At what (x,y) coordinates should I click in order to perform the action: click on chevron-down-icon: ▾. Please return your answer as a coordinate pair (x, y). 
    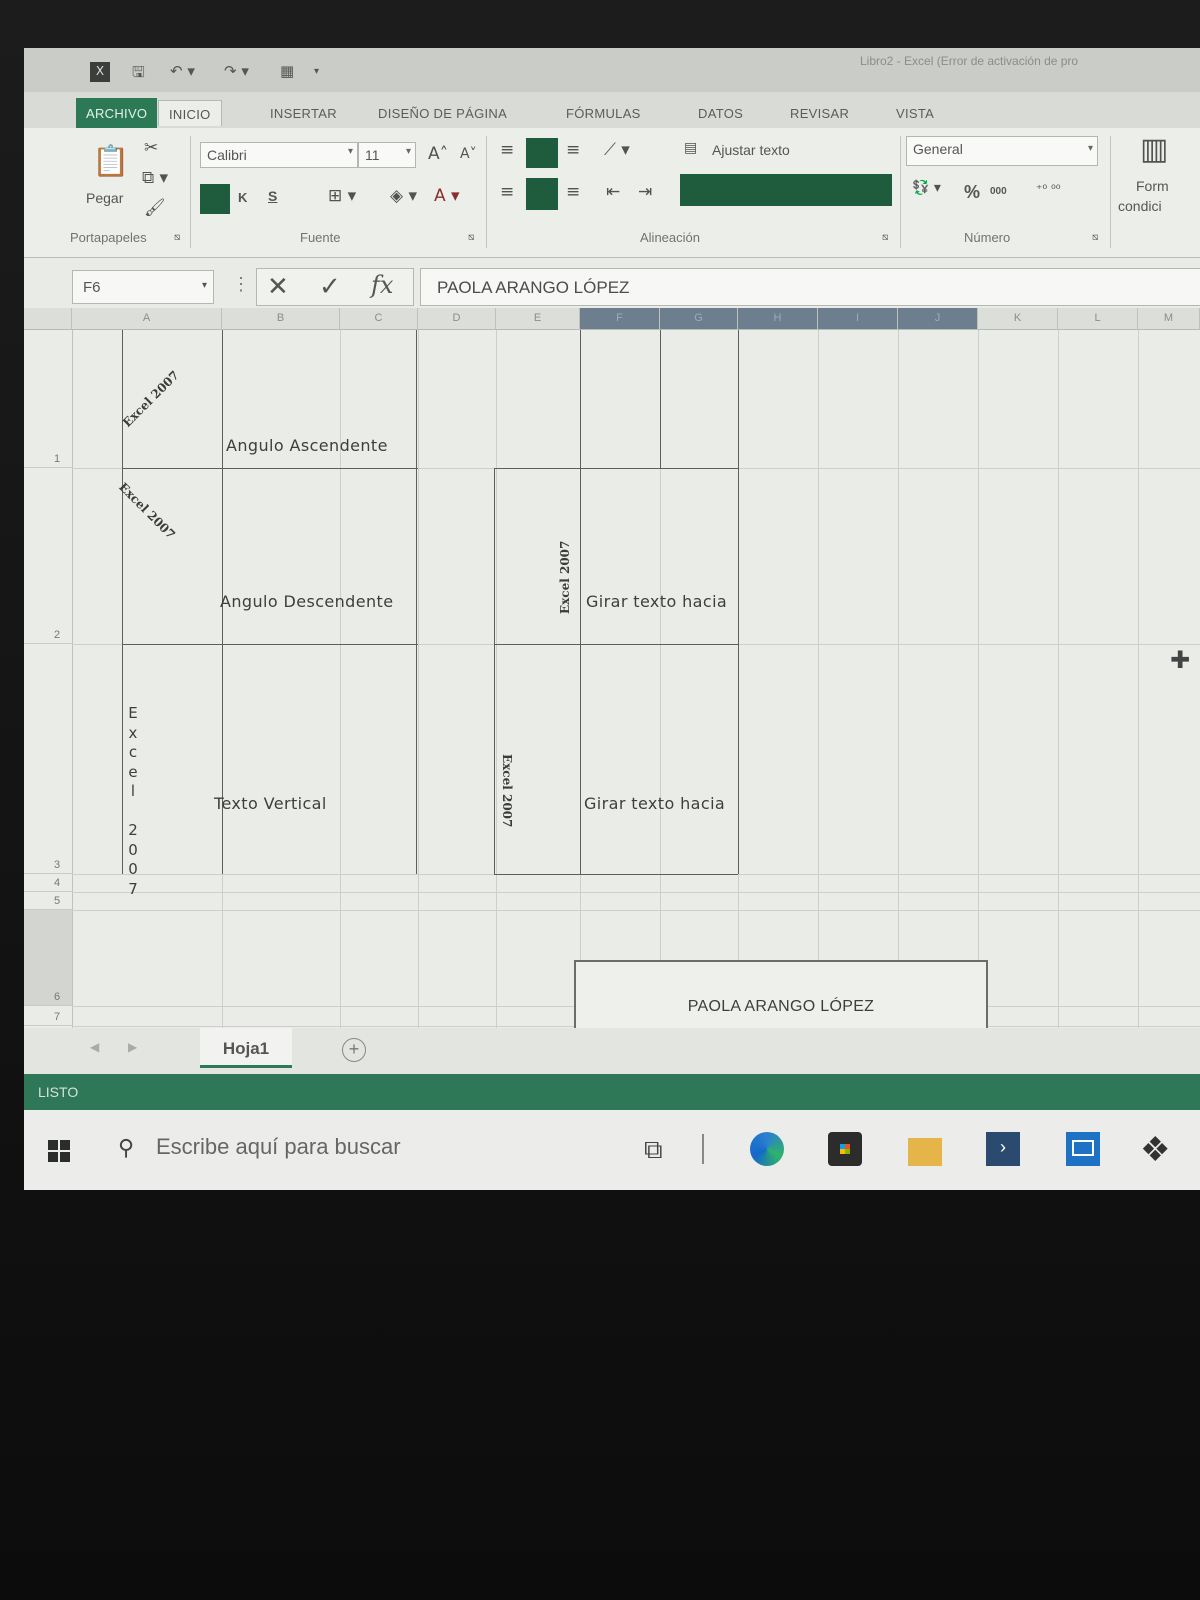
    Looking at the image, I should click on (204, 285).